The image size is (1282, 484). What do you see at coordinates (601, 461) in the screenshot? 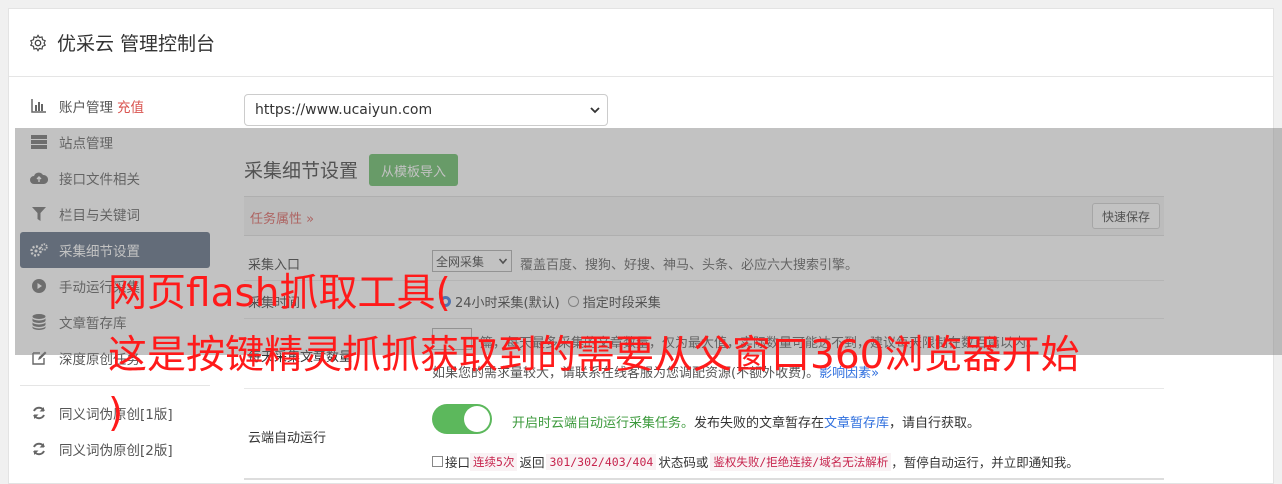
I see `code-status: 301/302/403/404` at bounding box center [601, 461].